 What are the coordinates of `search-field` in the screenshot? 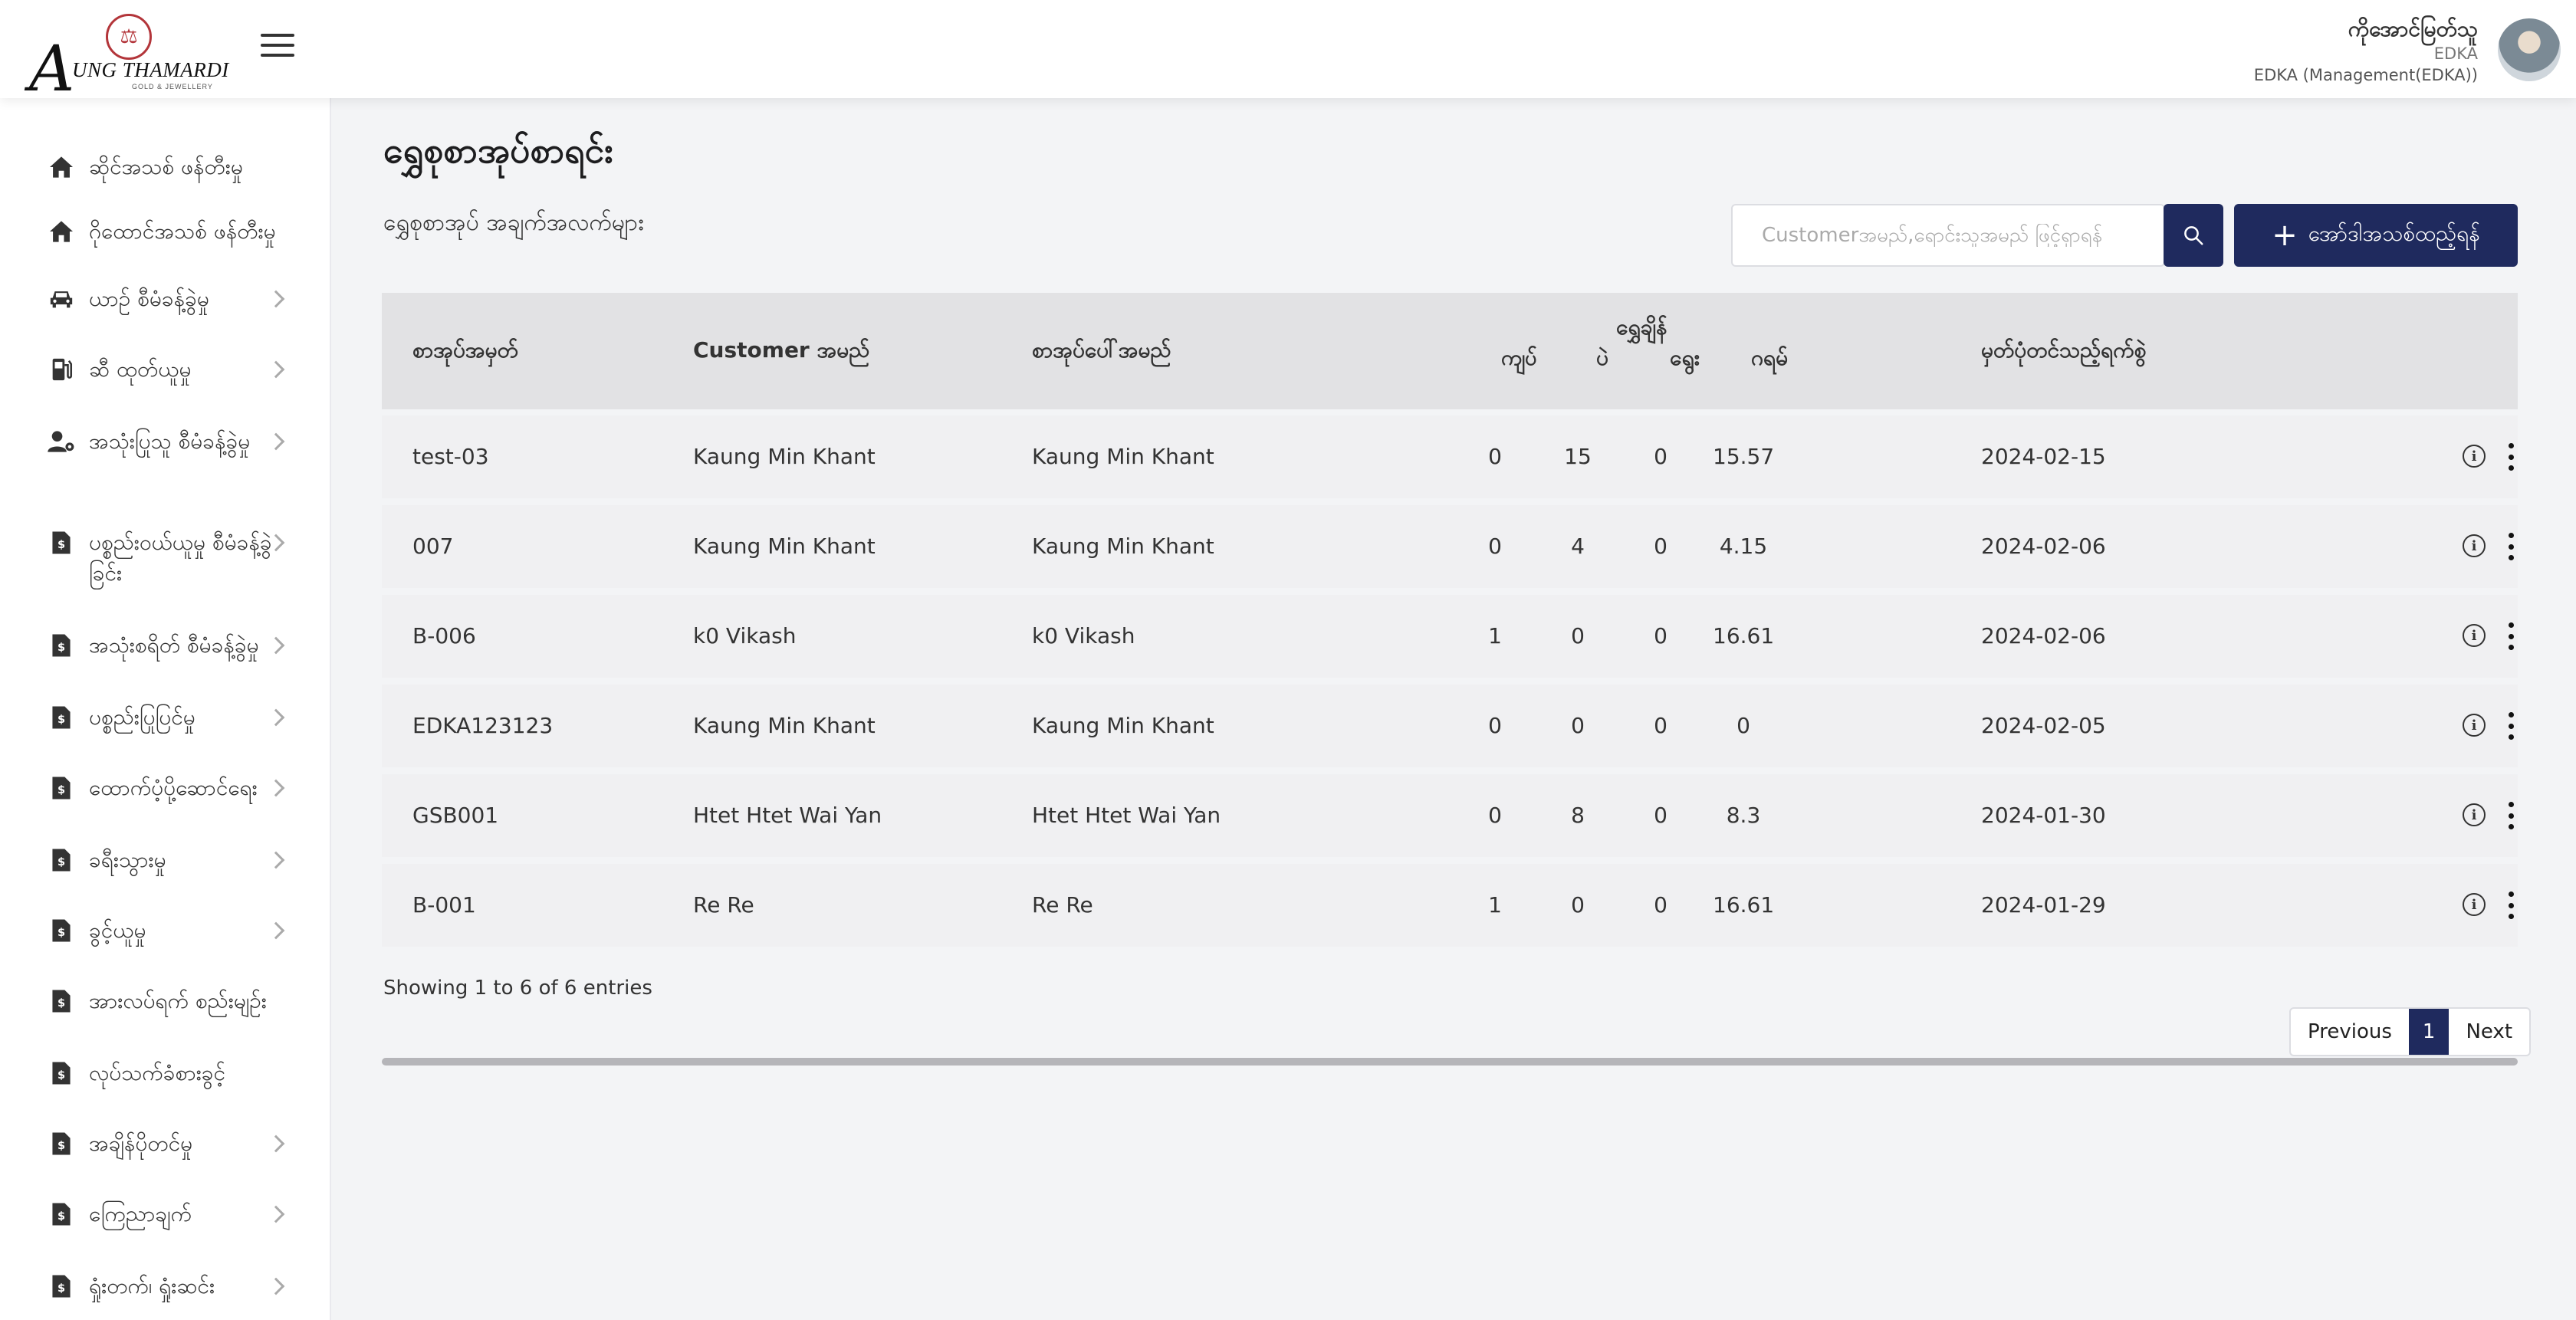 It's located at (1948, 235).